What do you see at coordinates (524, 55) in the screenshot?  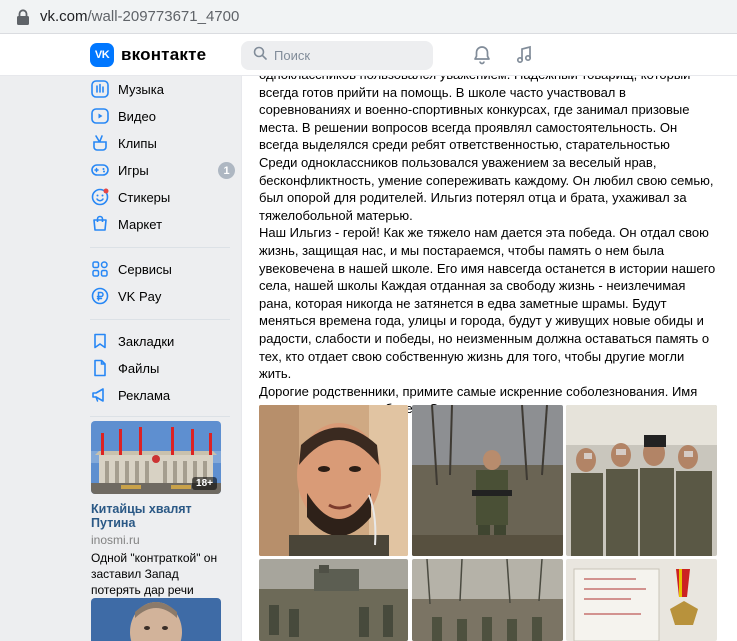 I see `music-note-icon` at bounding box center [524, 55].